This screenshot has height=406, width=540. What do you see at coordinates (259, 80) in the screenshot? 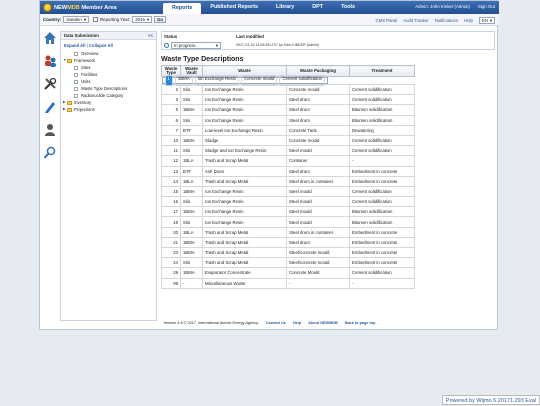
I see `cell-waste-packaging: Concrete mould` at bounding box center [259, 80].